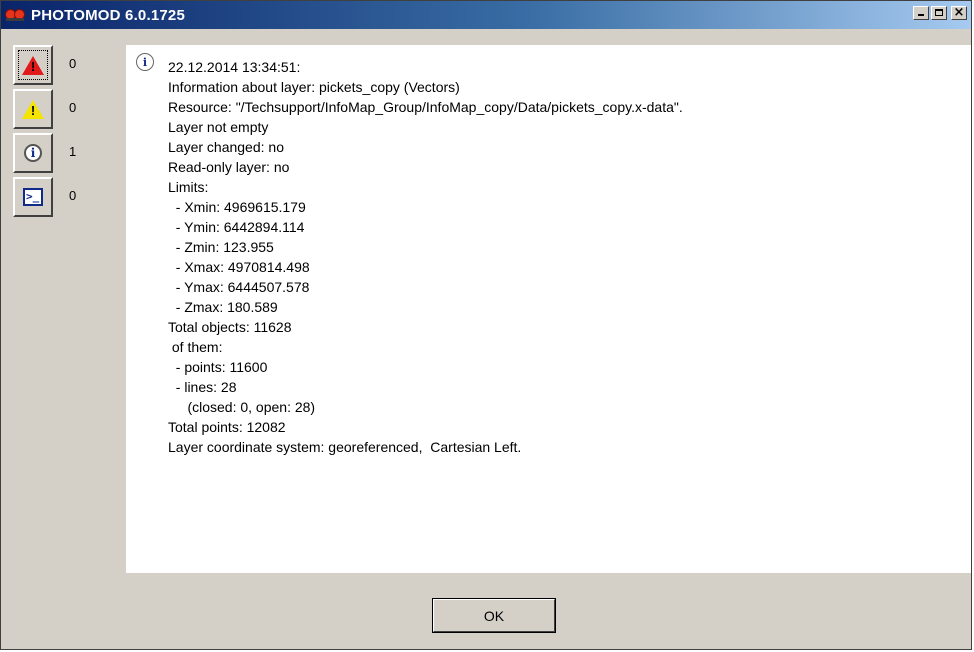  Describe the element at coordinates (108, 15) in the screenshot. I see `window-title: PHOTOMOD 6.0.1725` at that location.